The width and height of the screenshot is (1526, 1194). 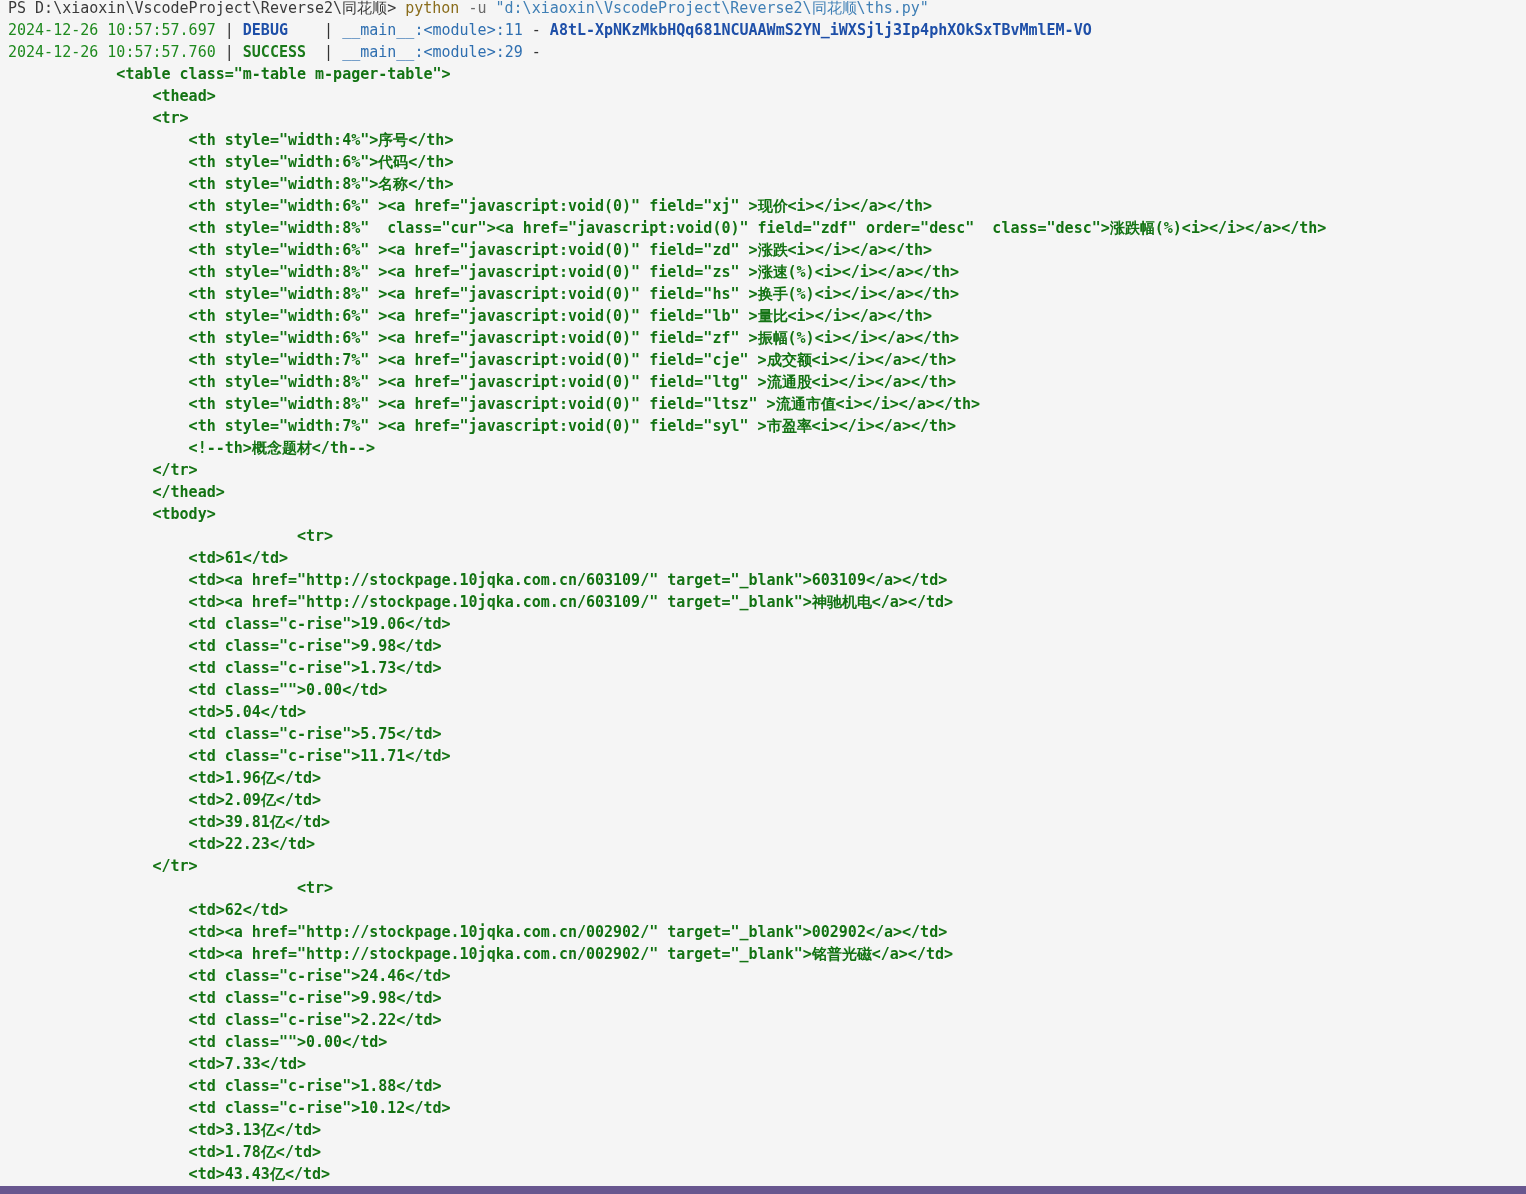 I want to click on output-line: <td>43.43亿</td>, so click(x=259, y=1174).